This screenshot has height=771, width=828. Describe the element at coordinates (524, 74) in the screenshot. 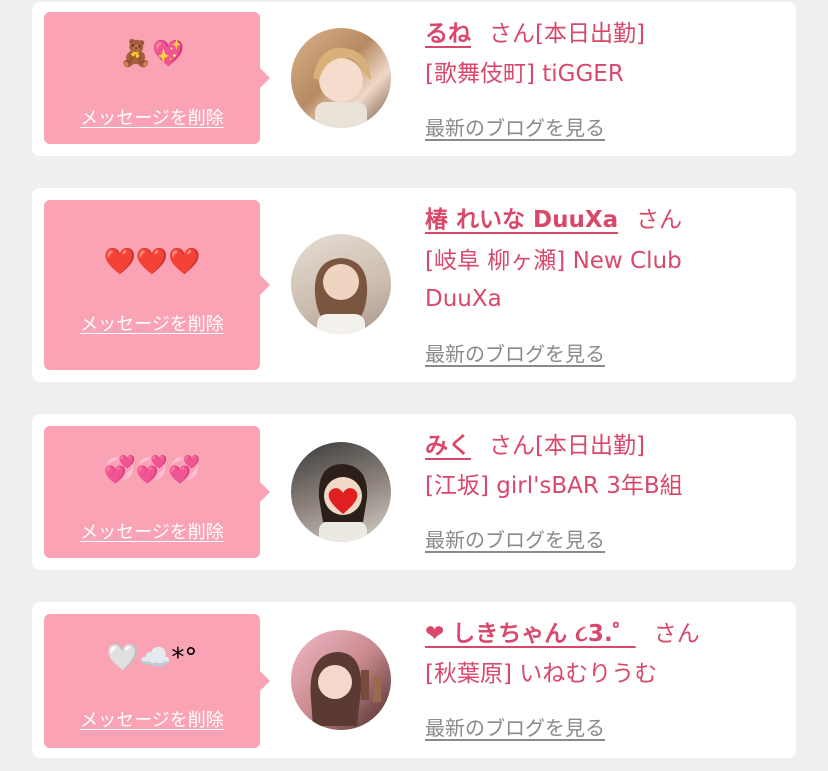

I see `shop-text: [歌舞伎町] tiGGER` at that location.